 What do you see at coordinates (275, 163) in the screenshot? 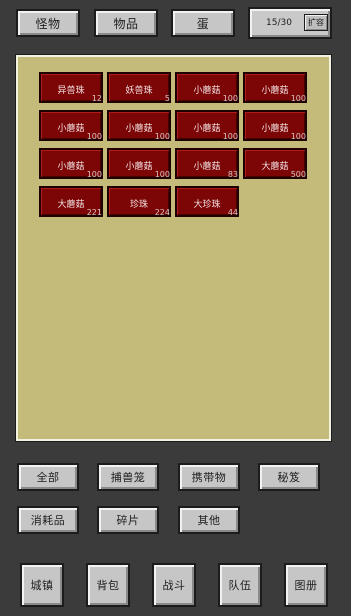
I see `inventory-slot: 大蘑菇 500` at bounding box center [275, 163].